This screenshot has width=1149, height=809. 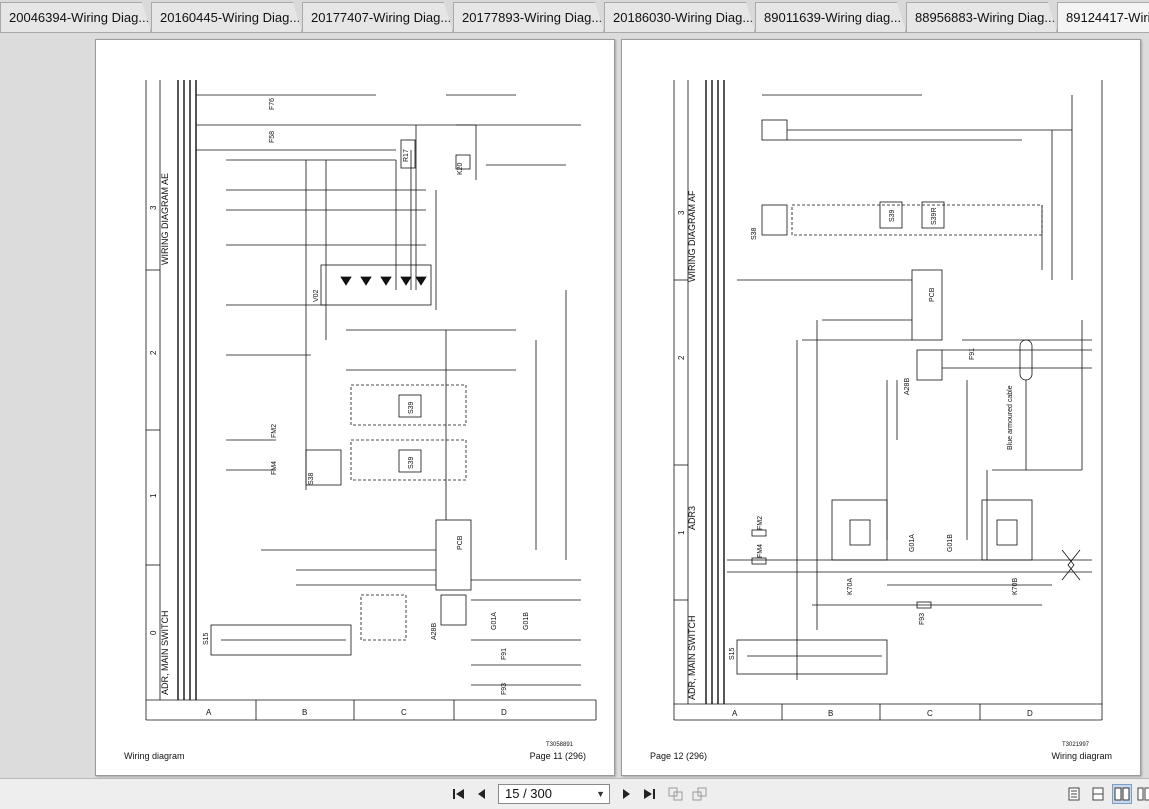 I want to click on footer-left: Wiring diagram, so click(x=154, y=756).